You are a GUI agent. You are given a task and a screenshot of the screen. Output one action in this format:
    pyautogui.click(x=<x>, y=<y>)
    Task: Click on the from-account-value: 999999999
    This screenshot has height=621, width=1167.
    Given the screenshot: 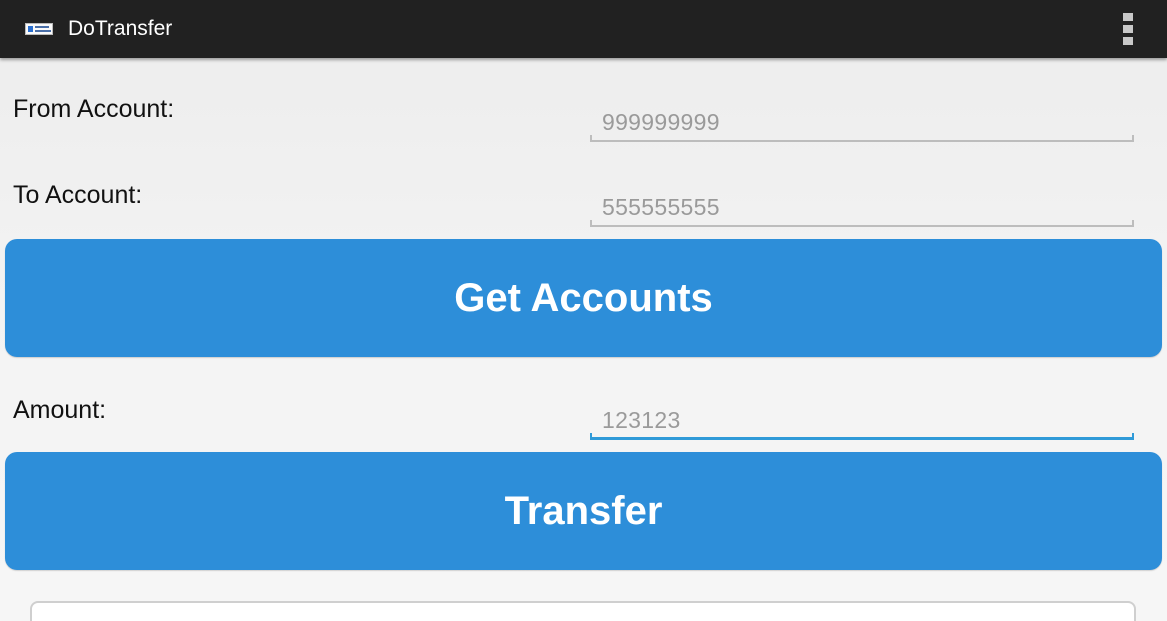 What is the action you would take?
    pyautogui.click(x=661, y=122)
    